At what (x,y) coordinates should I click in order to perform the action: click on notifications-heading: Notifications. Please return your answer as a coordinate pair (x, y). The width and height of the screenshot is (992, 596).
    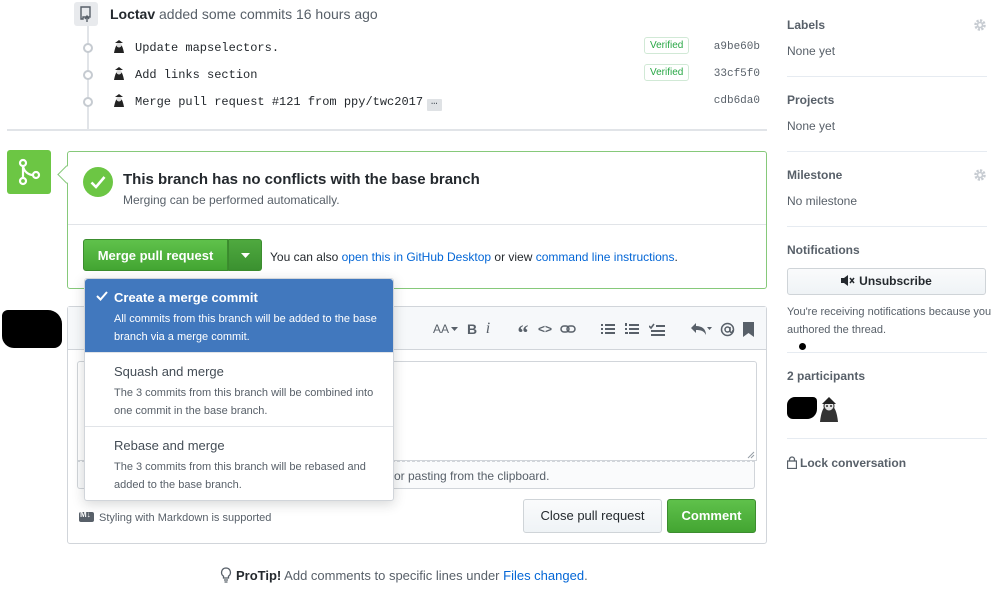
    Looking at the image, I should click on (823, 250).